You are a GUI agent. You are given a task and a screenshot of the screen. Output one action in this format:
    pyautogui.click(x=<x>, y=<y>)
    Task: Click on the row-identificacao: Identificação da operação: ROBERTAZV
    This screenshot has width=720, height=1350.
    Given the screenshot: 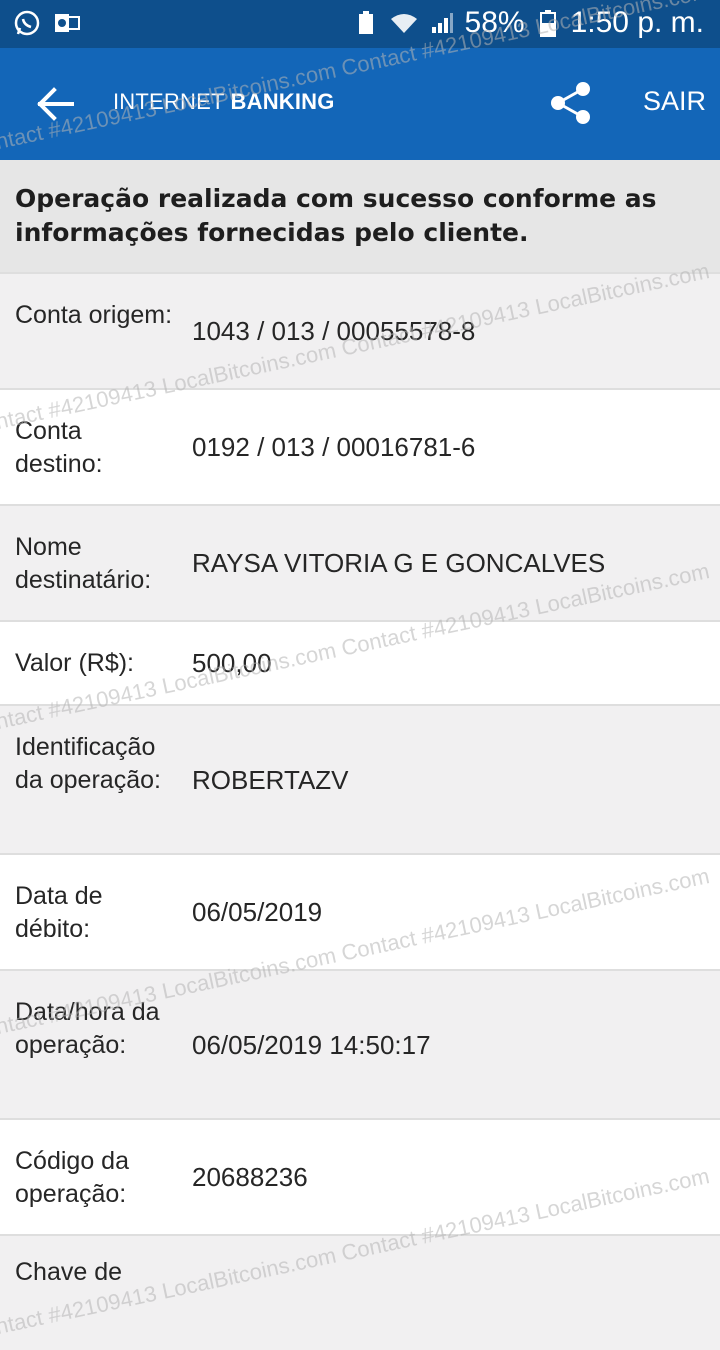 What is the action you would take?
    pyautogui.click(x=360, y=780)
    